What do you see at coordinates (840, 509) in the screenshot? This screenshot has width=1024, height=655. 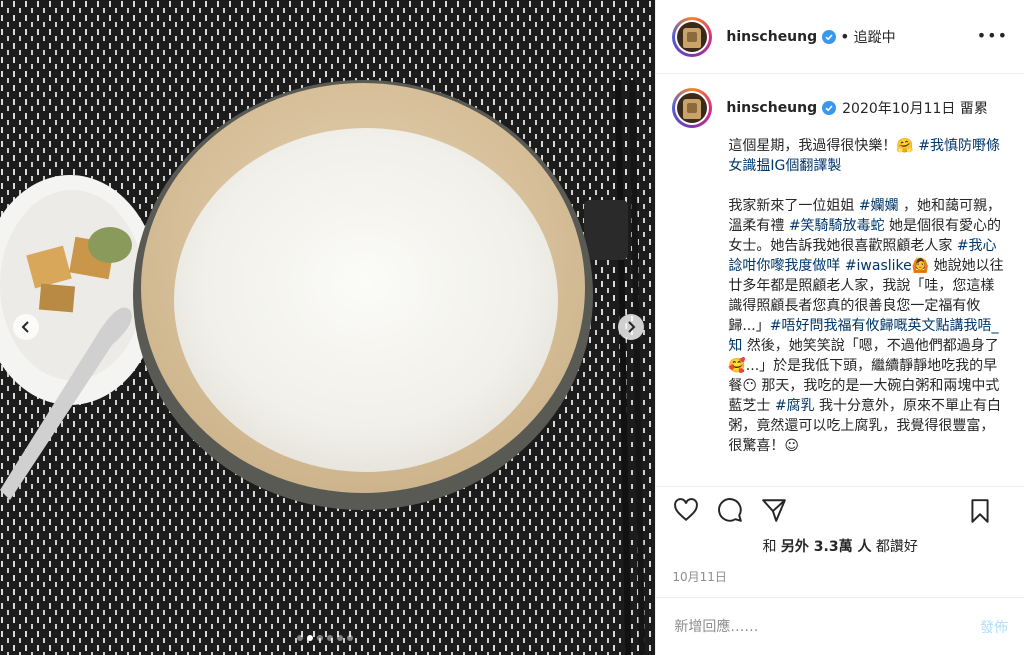 I see `action-bar` at bounding box center [840, 509].